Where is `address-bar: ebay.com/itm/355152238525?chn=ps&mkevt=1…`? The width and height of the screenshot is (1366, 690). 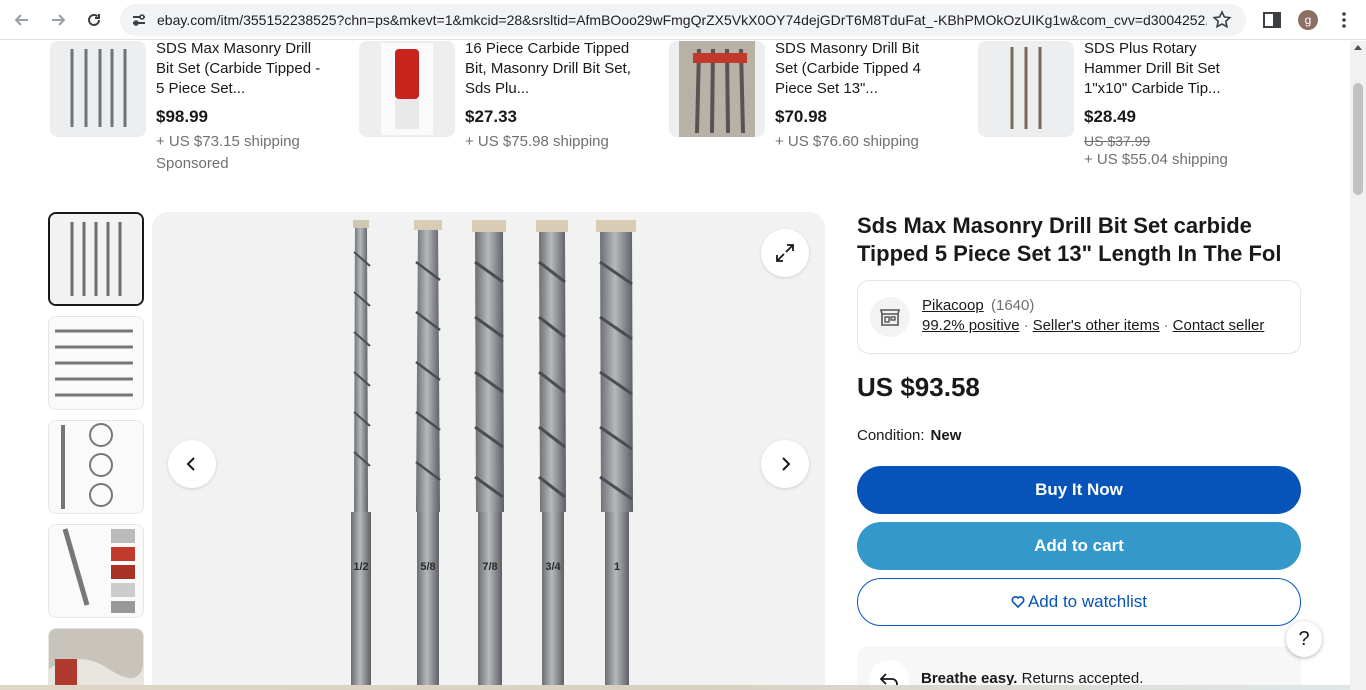
address-bar: ebay.com/itm/355152238525?chn=ps&mkevt=1… is located at coordinates (683, 20).